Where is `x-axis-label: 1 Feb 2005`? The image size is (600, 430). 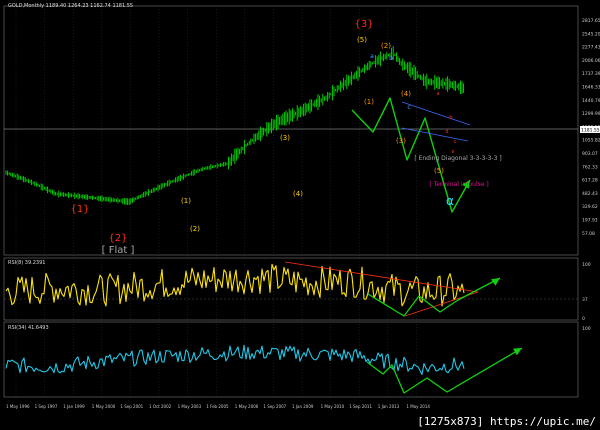
x-axis-label: 1 Feb 2005 is located at coordinates (217, 406).